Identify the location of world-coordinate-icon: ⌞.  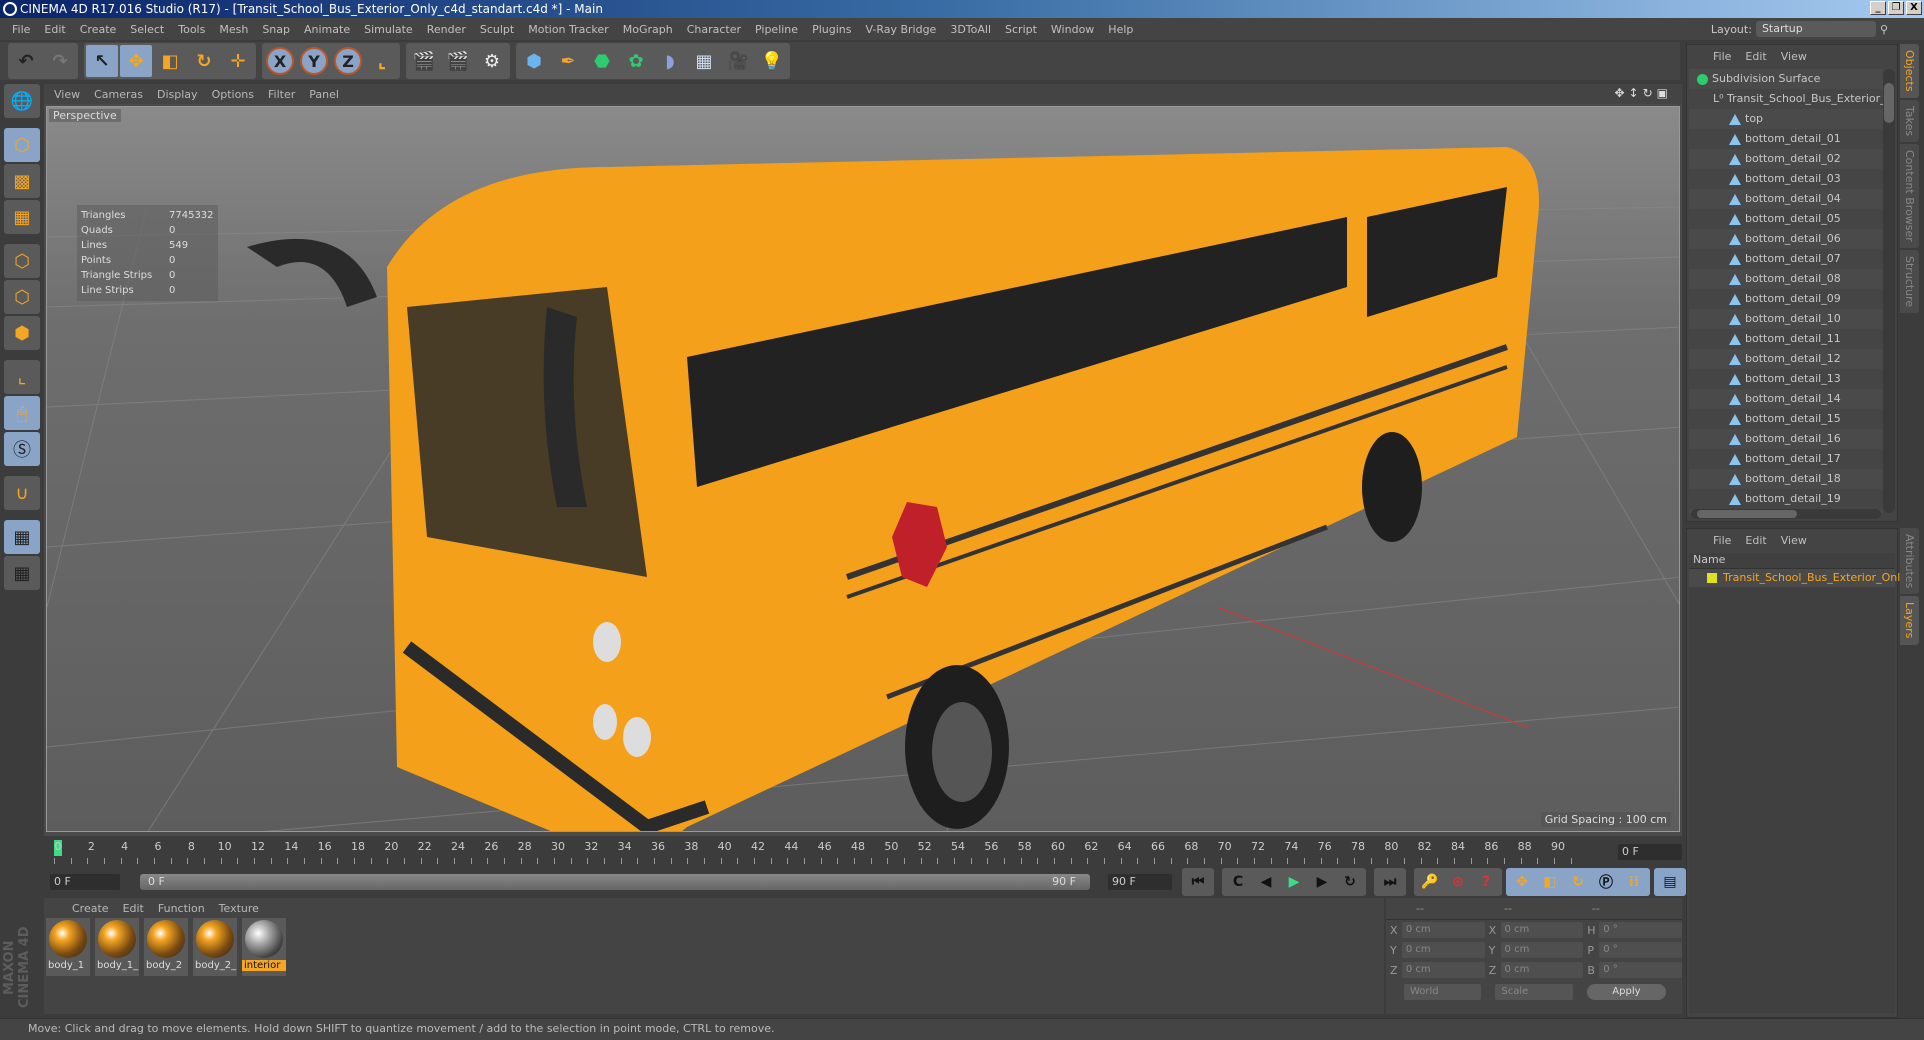
(382, 61).